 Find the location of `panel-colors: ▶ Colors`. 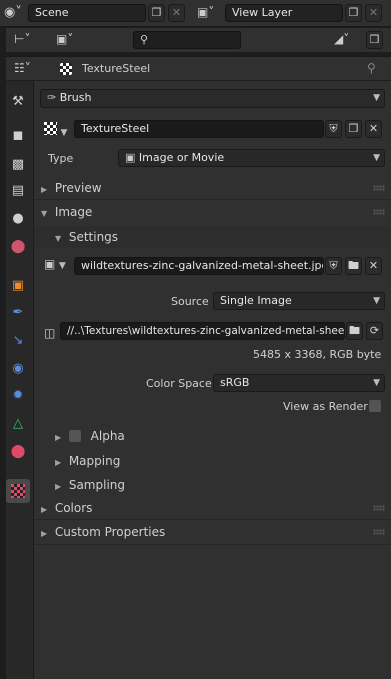

panel-colors: ▶ Colors is located at coordinates (212, 508).